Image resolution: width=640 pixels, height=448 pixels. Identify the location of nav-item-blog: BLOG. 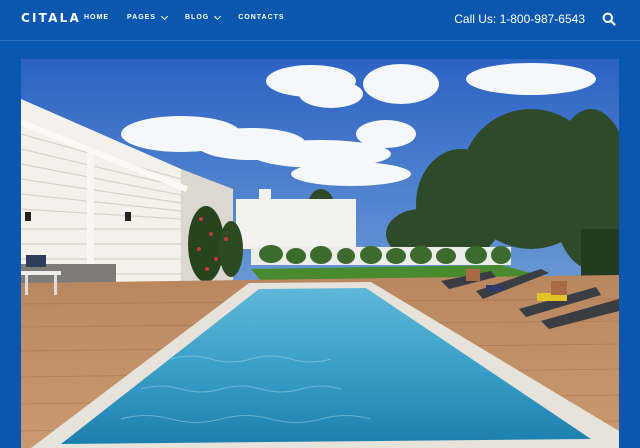
(203, 16).